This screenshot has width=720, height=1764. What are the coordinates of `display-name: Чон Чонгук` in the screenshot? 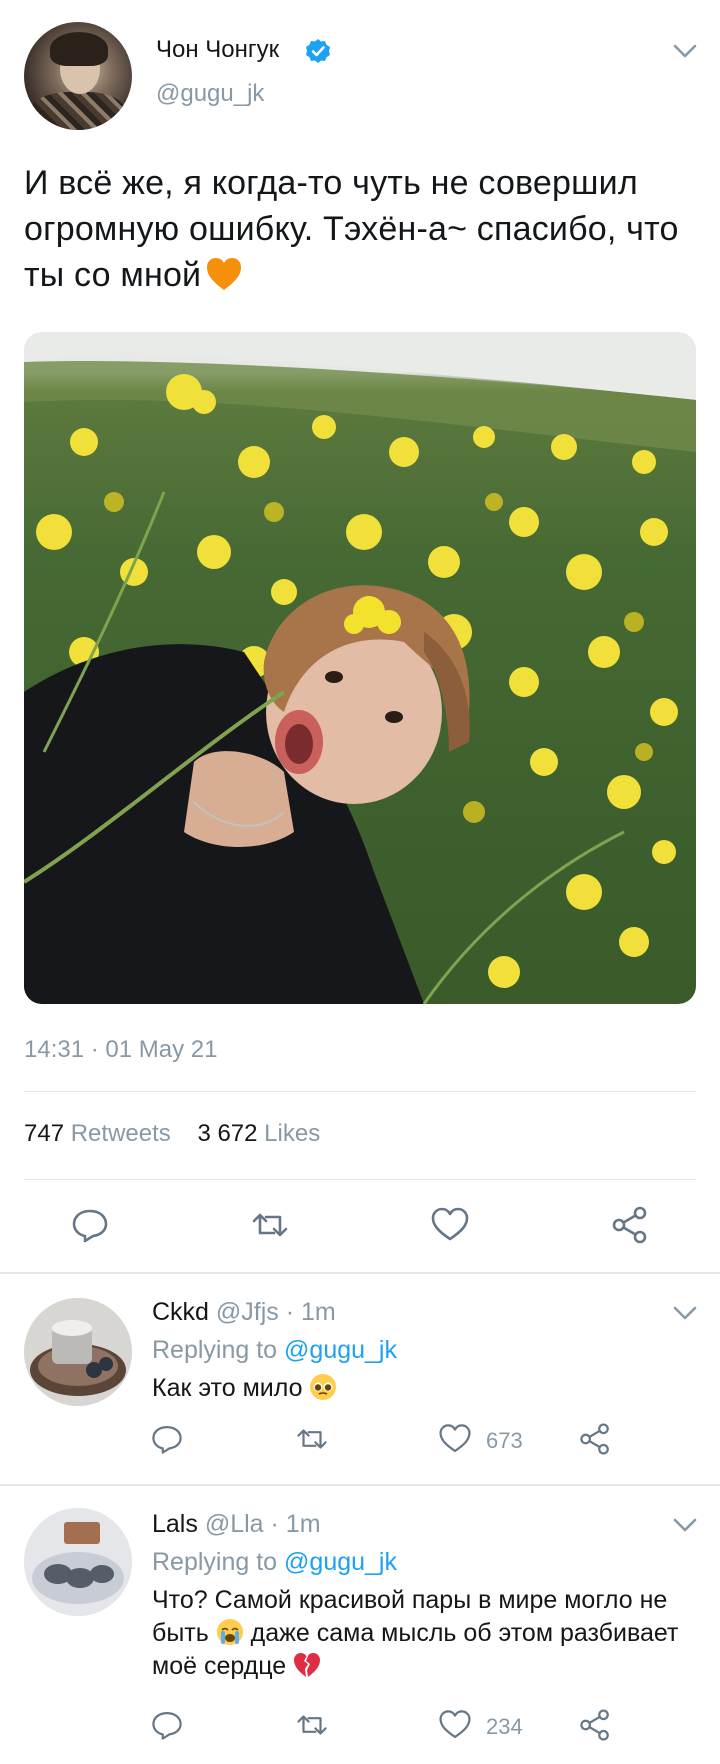 It's located at (217, 50).